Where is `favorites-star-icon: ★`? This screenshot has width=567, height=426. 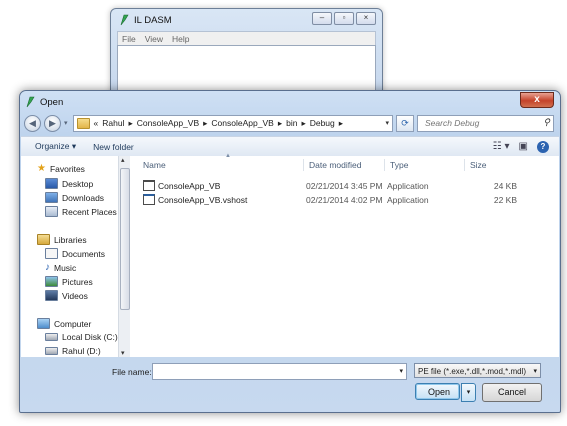 favorites-star-icon: ★ is located at coordinates (41, 168).